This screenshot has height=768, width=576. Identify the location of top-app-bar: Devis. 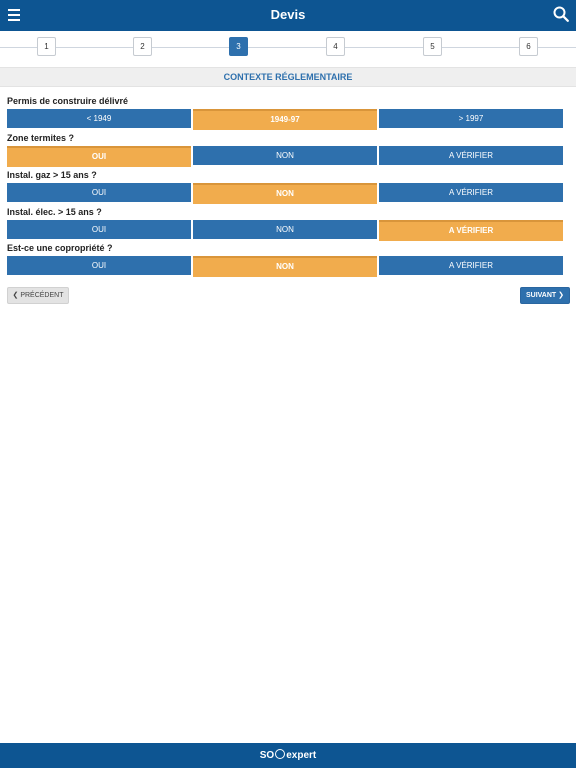
(288, 15).